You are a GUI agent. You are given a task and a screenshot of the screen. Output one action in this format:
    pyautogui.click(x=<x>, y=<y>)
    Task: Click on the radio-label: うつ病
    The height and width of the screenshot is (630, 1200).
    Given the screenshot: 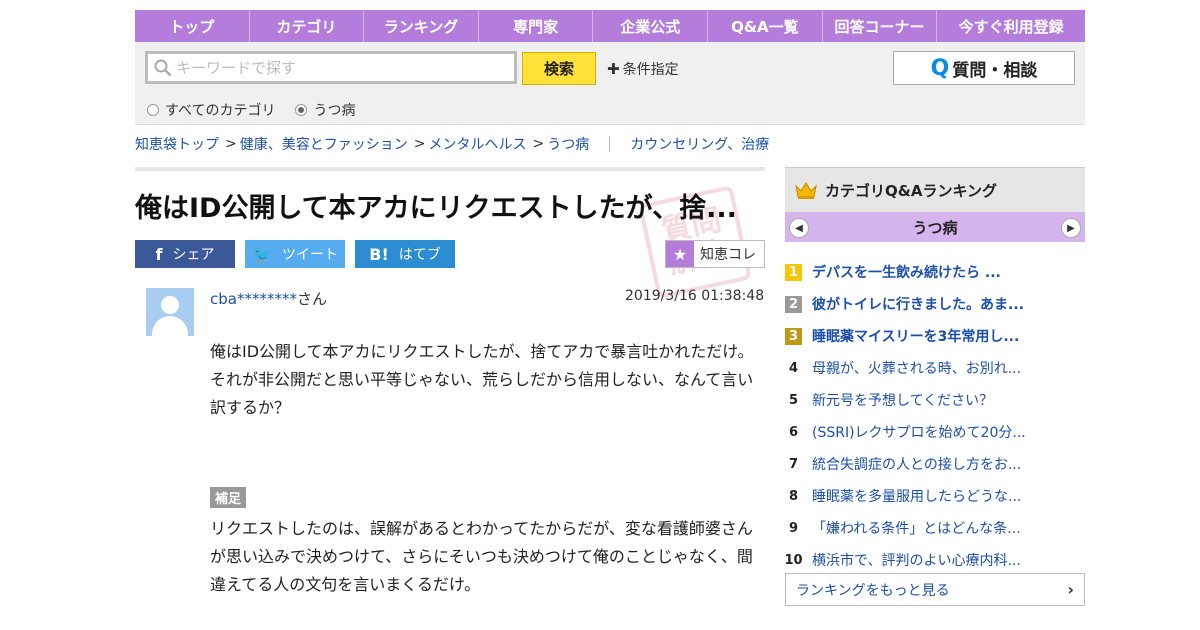 What is the action you would take?
    pyautogui.click(x=334, y=111)
    